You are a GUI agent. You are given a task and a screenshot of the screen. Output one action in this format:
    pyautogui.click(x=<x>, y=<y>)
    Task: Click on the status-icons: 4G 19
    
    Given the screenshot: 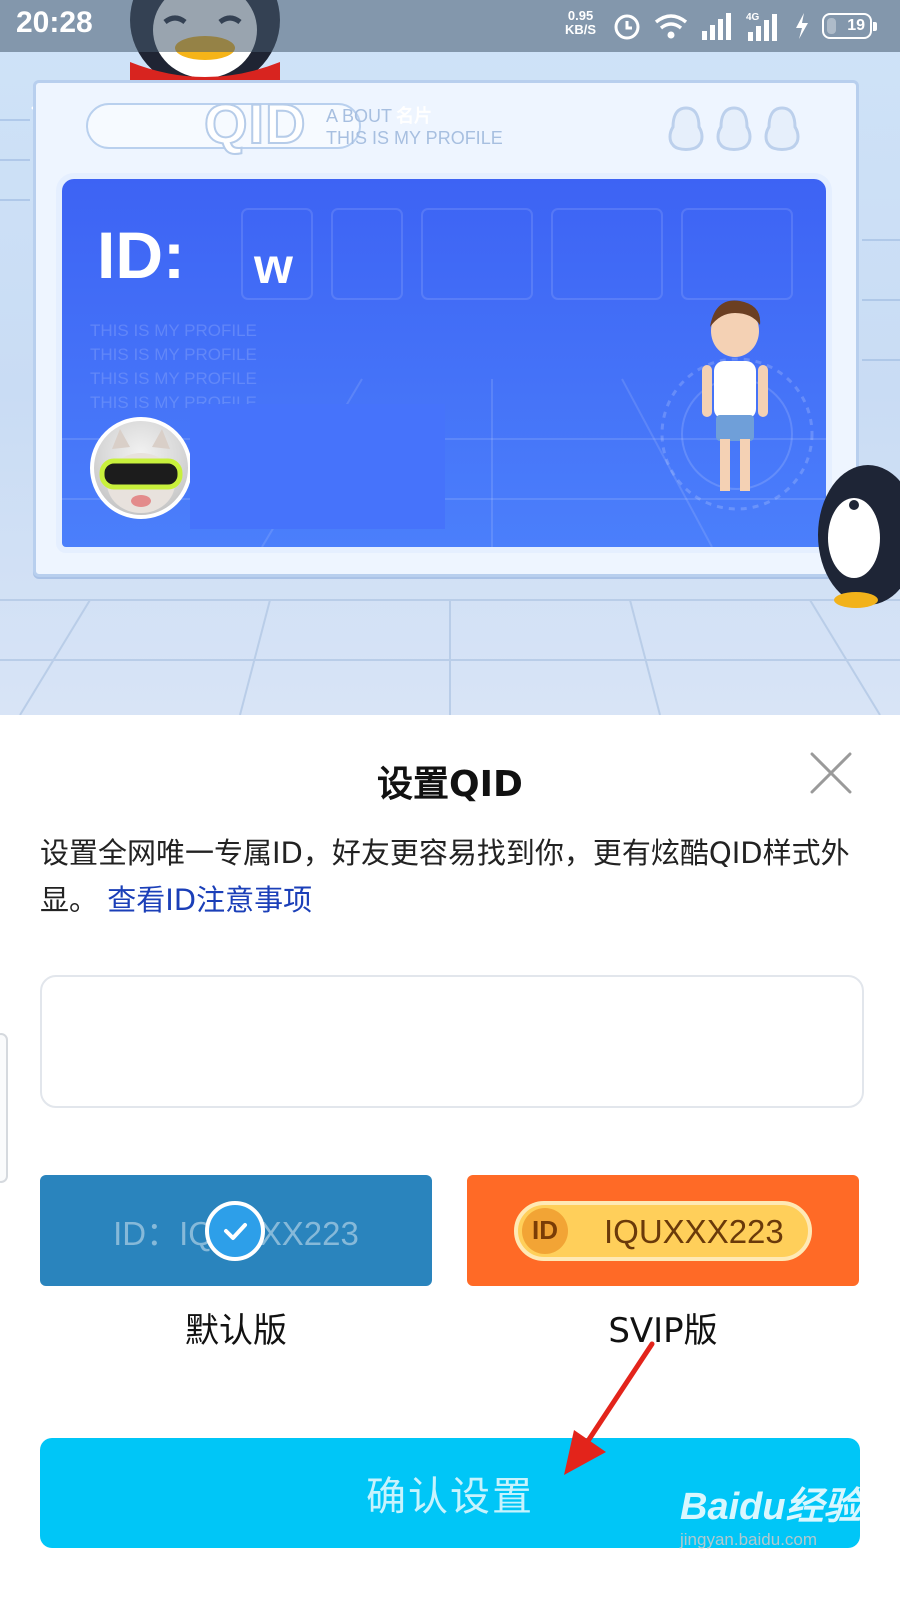 What is the action you would take?
    pyautogui.click(x=744, y=26)
    